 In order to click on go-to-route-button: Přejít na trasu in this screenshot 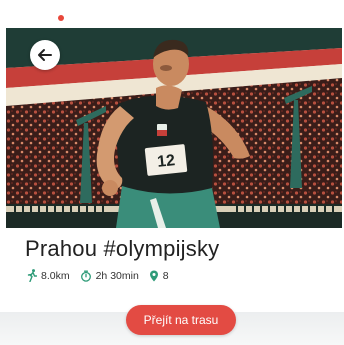, I will do `click(181, 320)`.